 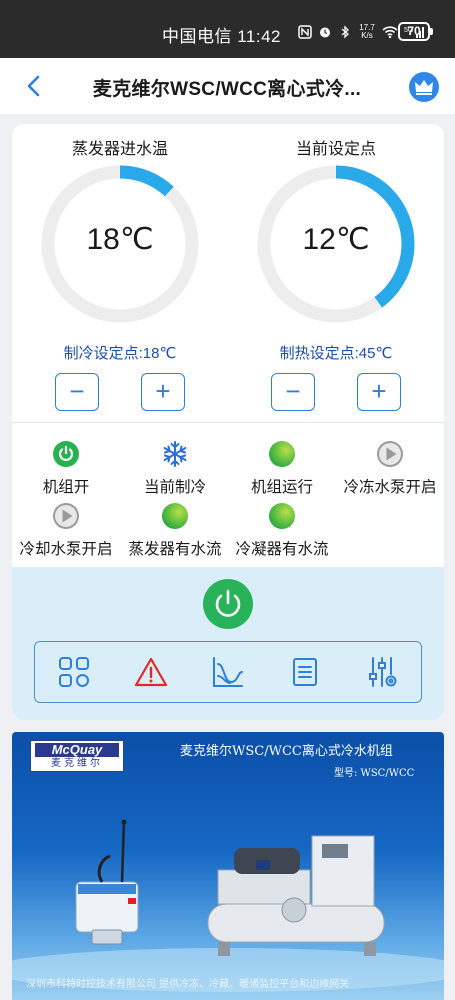 What do you see at coordinates (107, 882) in the screenshot?
I see `gateway-device-image` at bounding box center [107, 882].